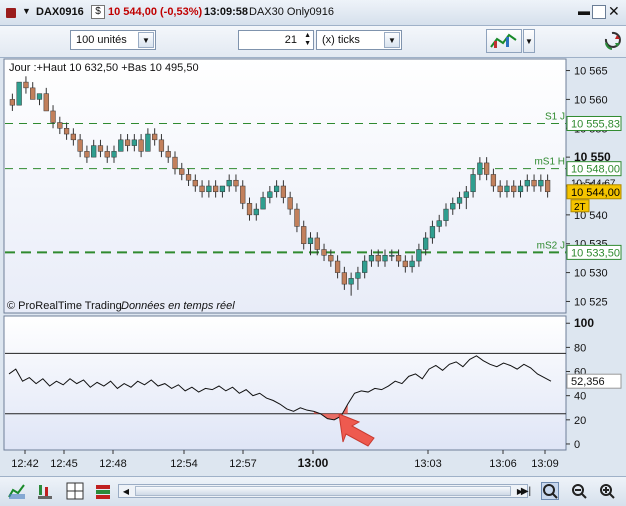 This screenshot has height=506, width=626. What do you see at coordinates (595, 253) in the screenshot?
I see `level-value: 10 533,50` at bounding box center [595, 253].